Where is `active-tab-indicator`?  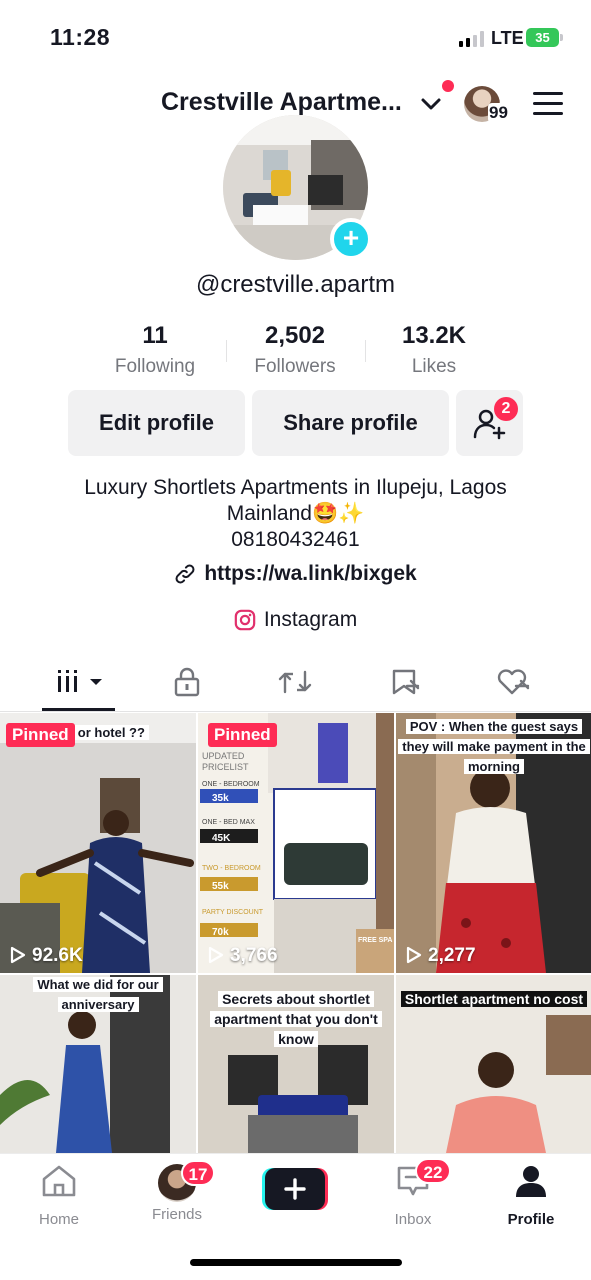 active-tab-indicator is located at coordinates (78, 709).